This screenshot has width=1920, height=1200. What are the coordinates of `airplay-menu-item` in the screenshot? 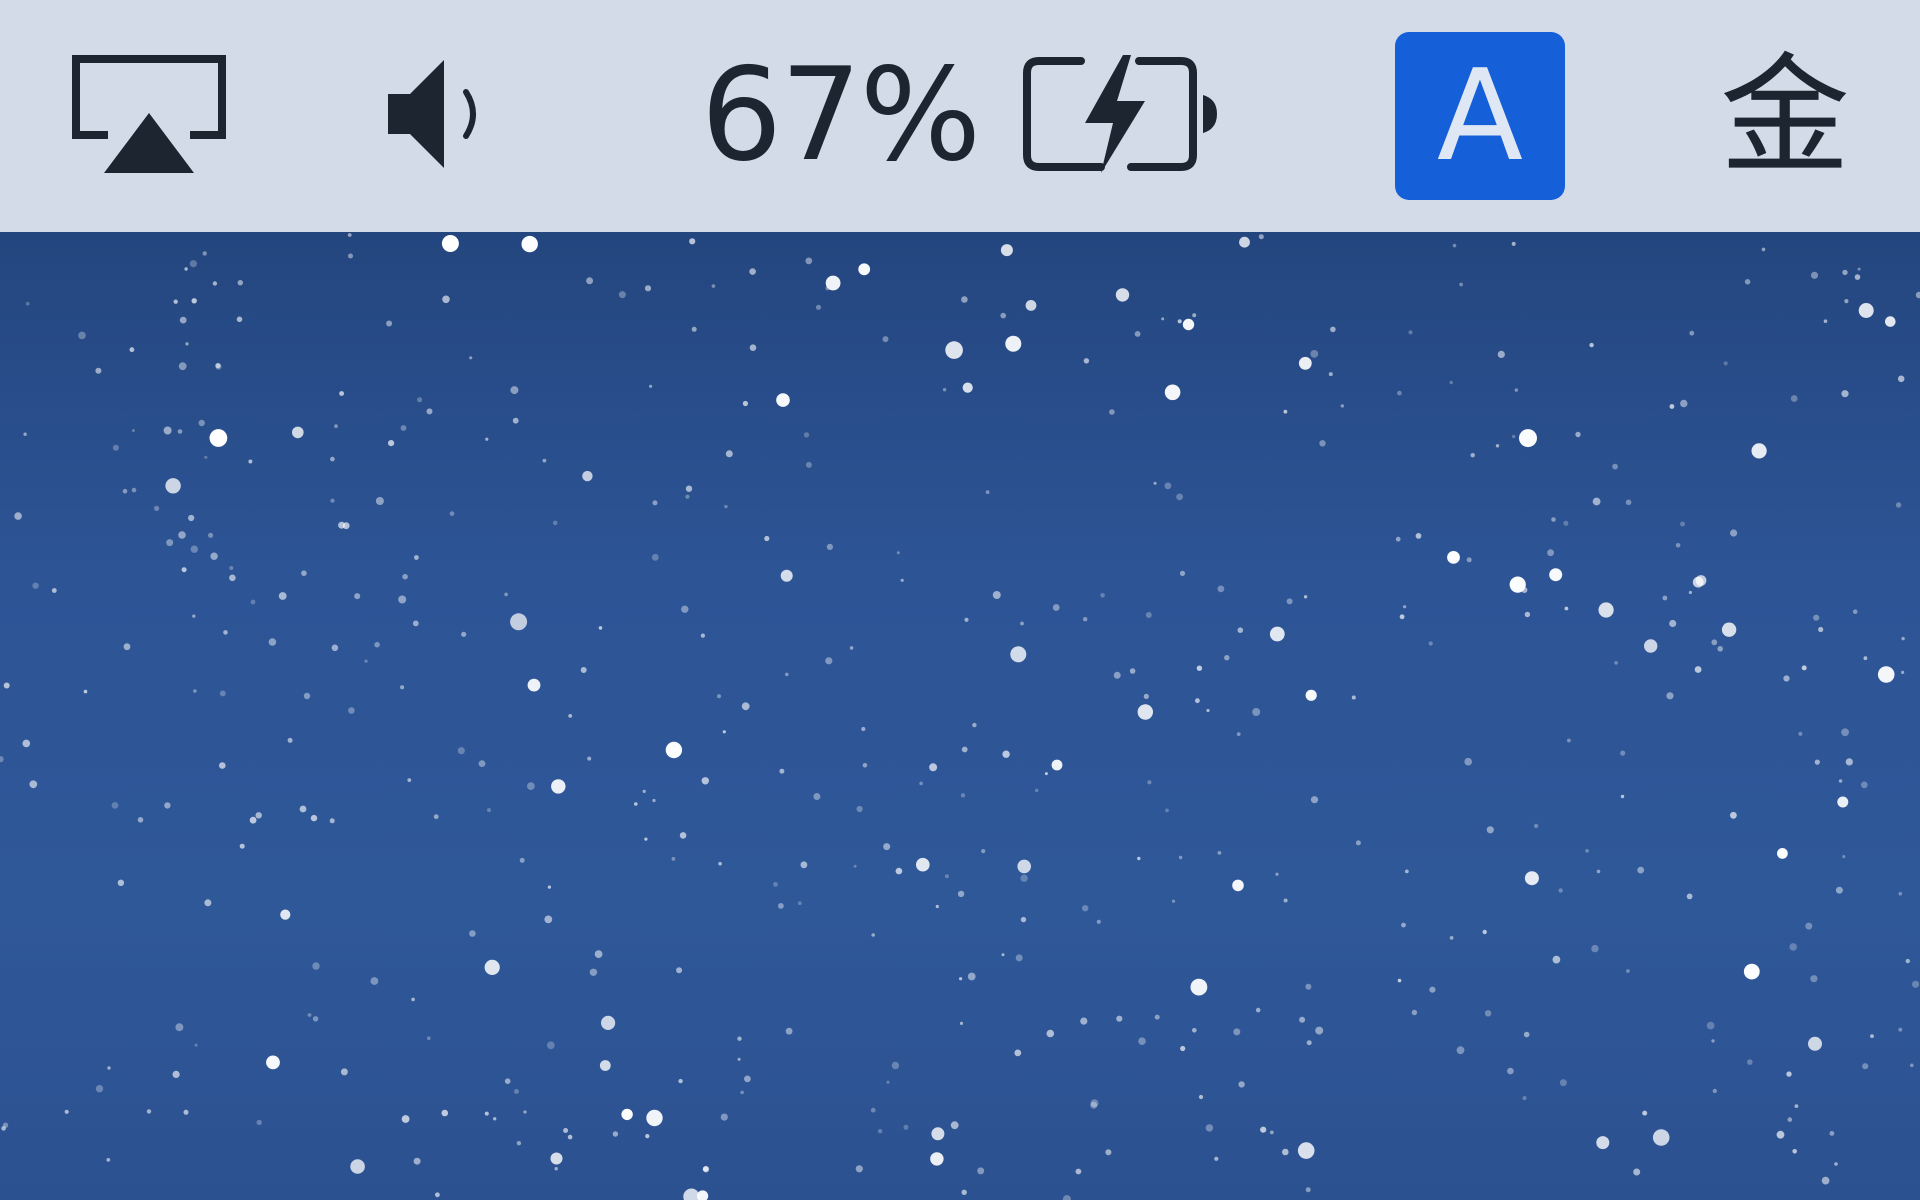 It's located at (149, 116).